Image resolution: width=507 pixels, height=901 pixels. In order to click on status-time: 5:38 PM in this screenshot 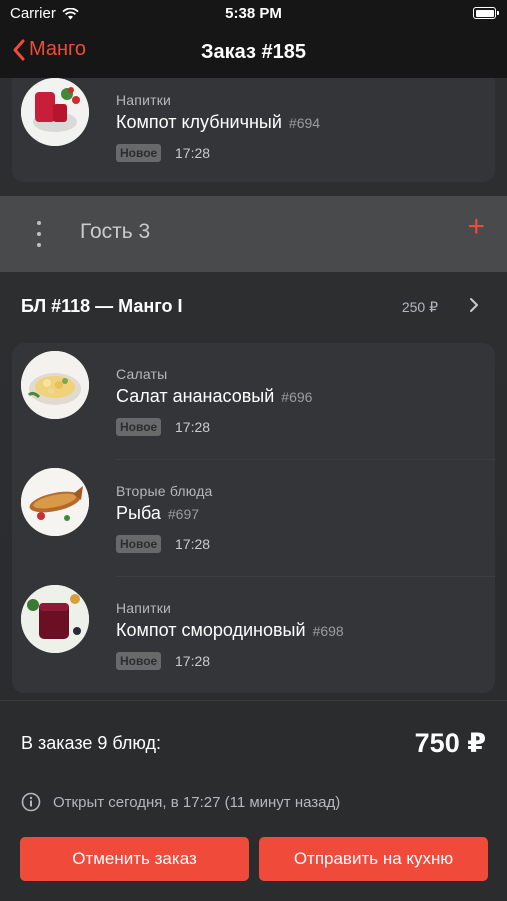, I will do `click(253, 13)`.